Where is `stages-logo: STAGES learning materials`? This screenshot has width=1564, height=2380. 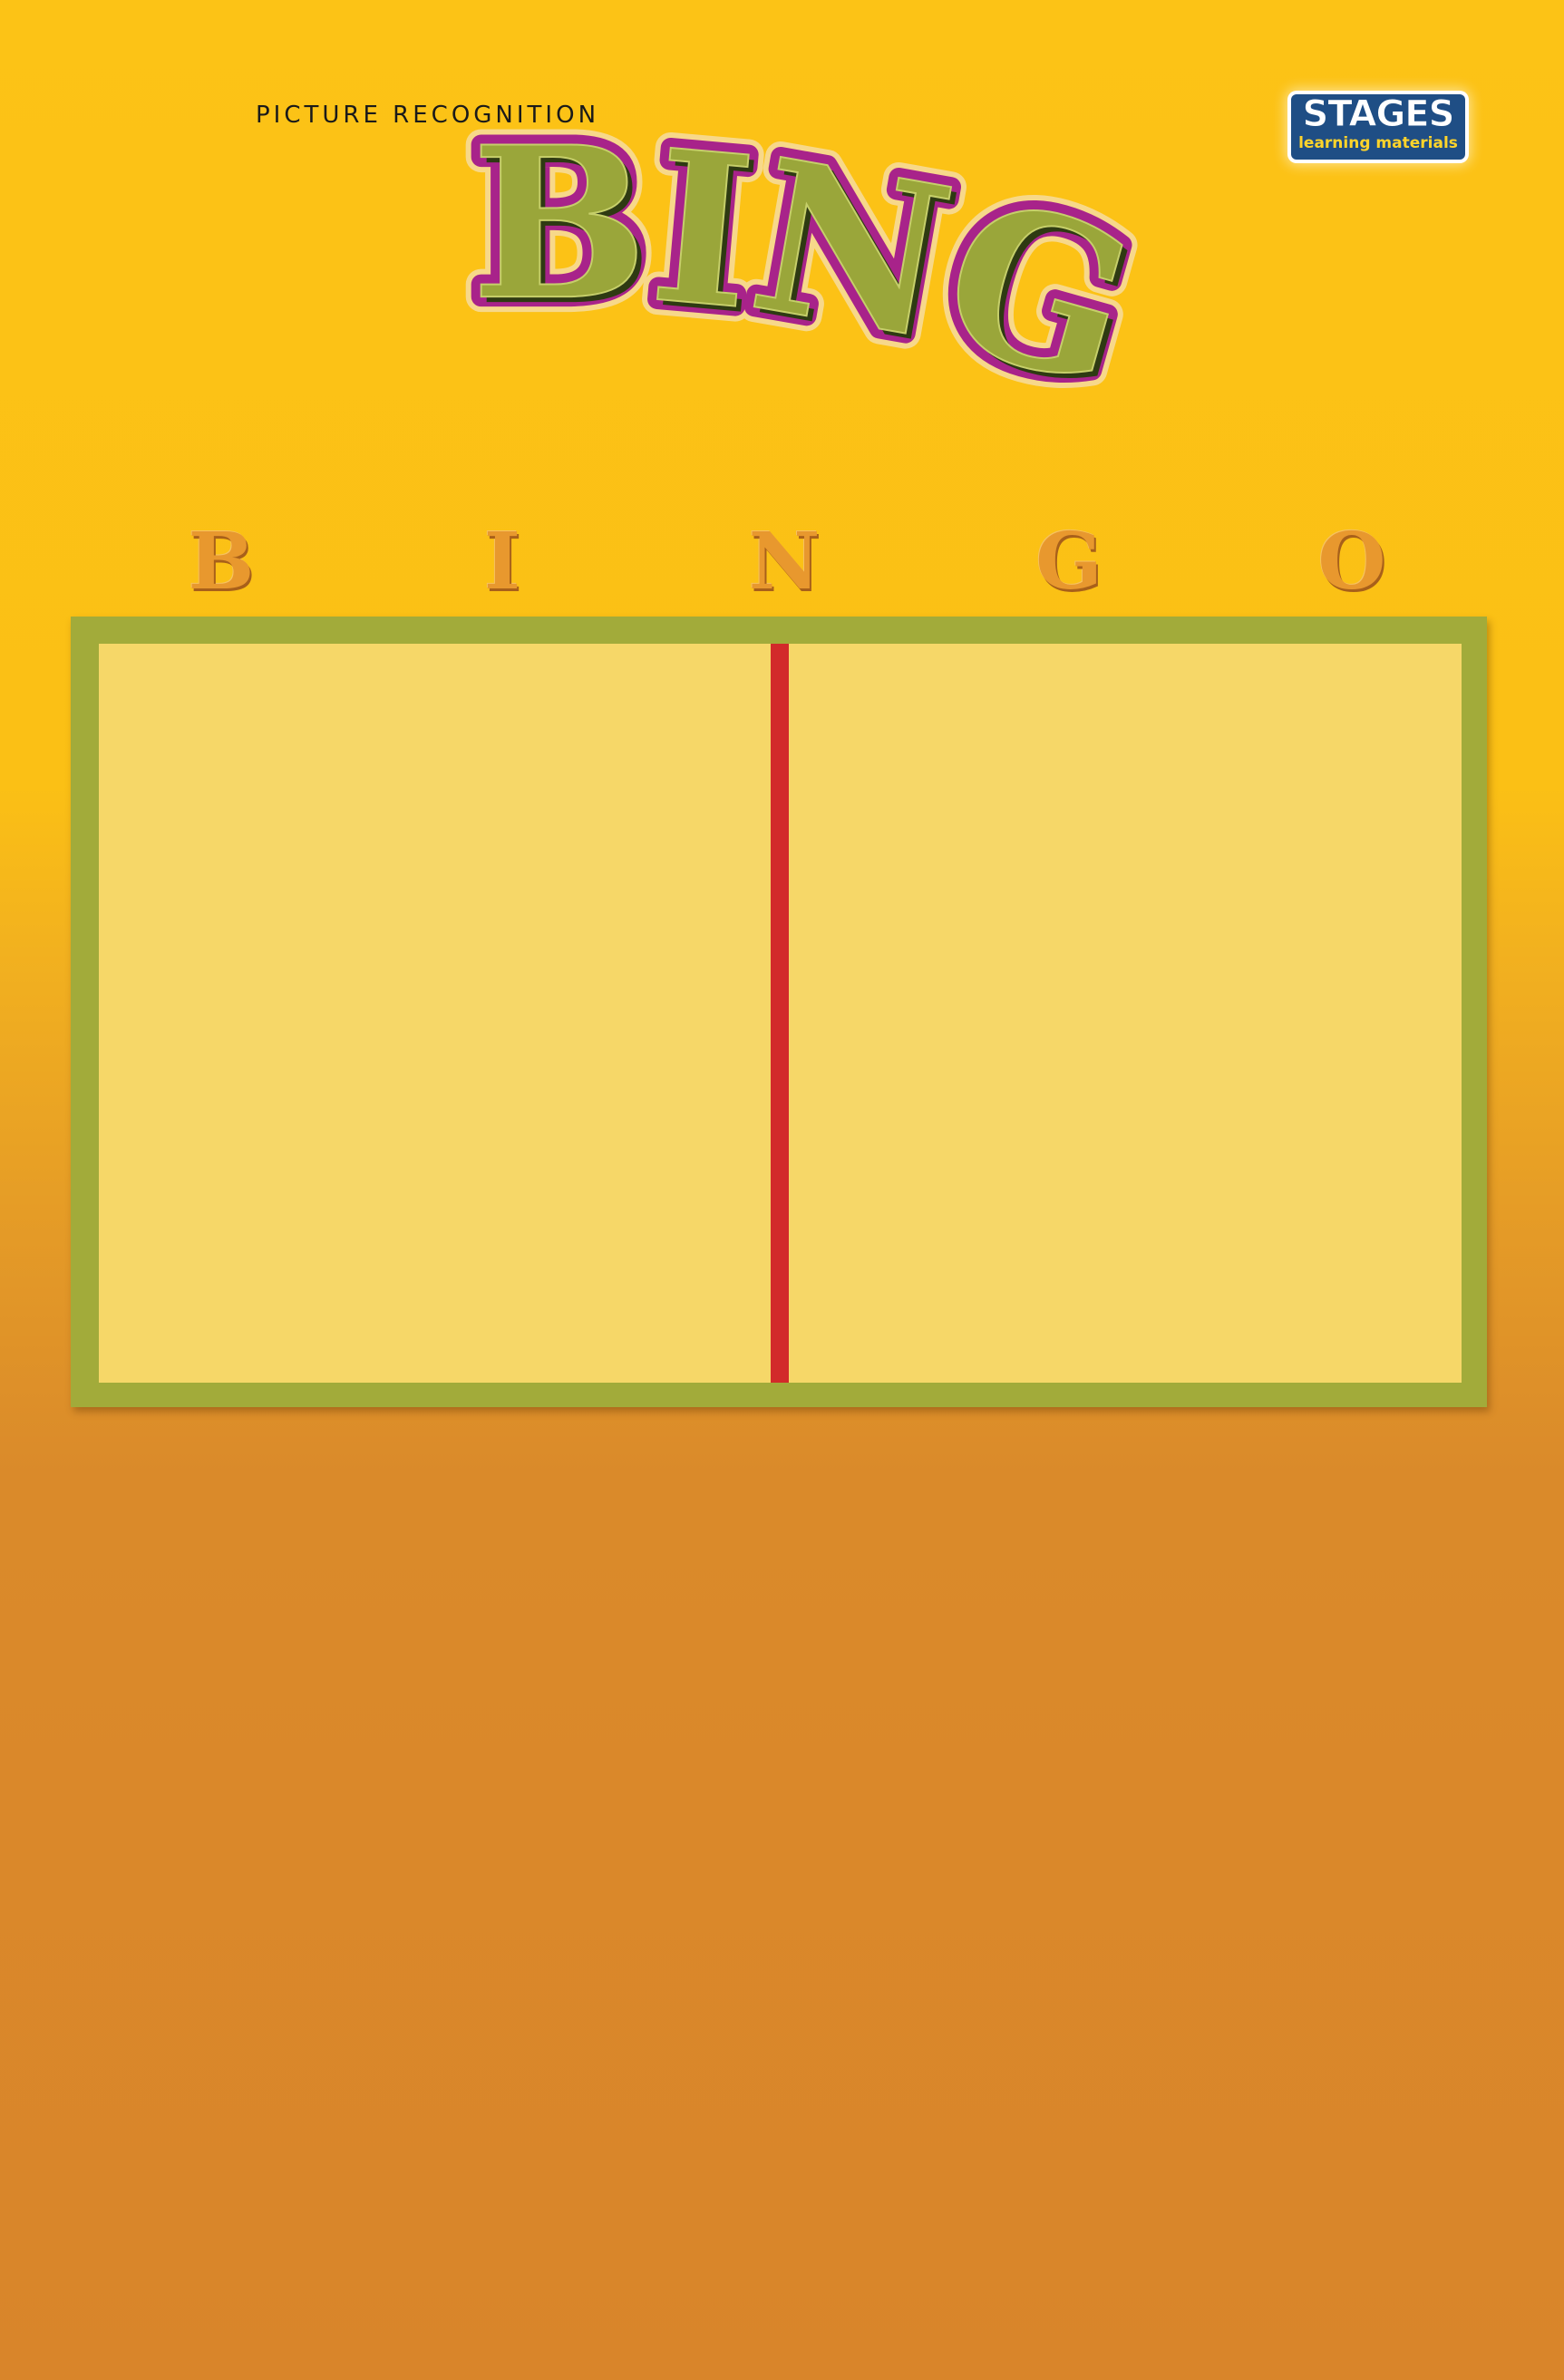 stages-logo: STAGES learning materials is located at coordinates (1378, 127).